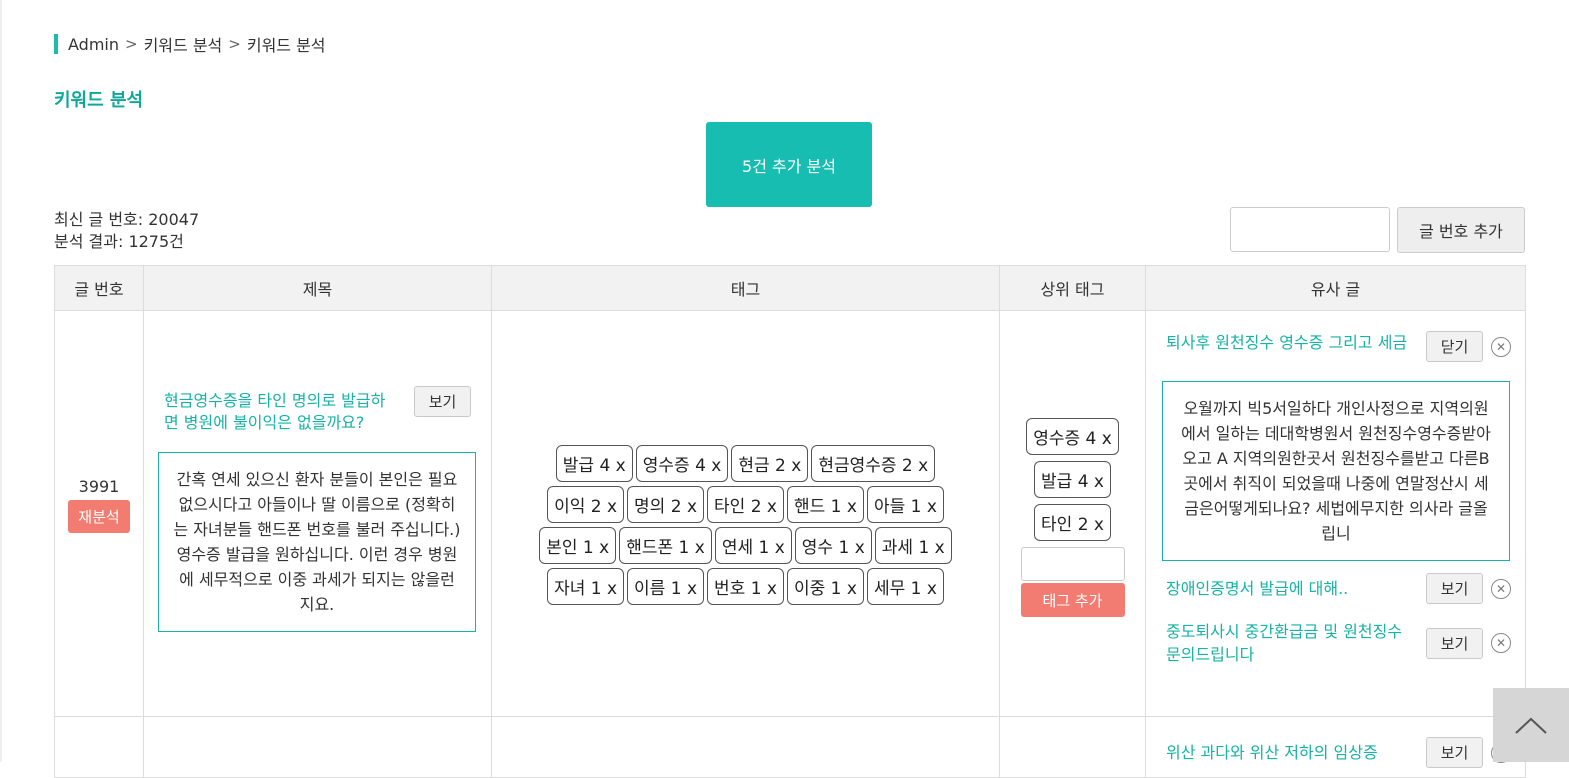 The height and width of the screenshot is (778, 1569). What do you see at coordinates (183, 44) in the screenshot?
I see `breadcrumb-item-keyword: 키워드 분석` at bounding box center [183, 44].